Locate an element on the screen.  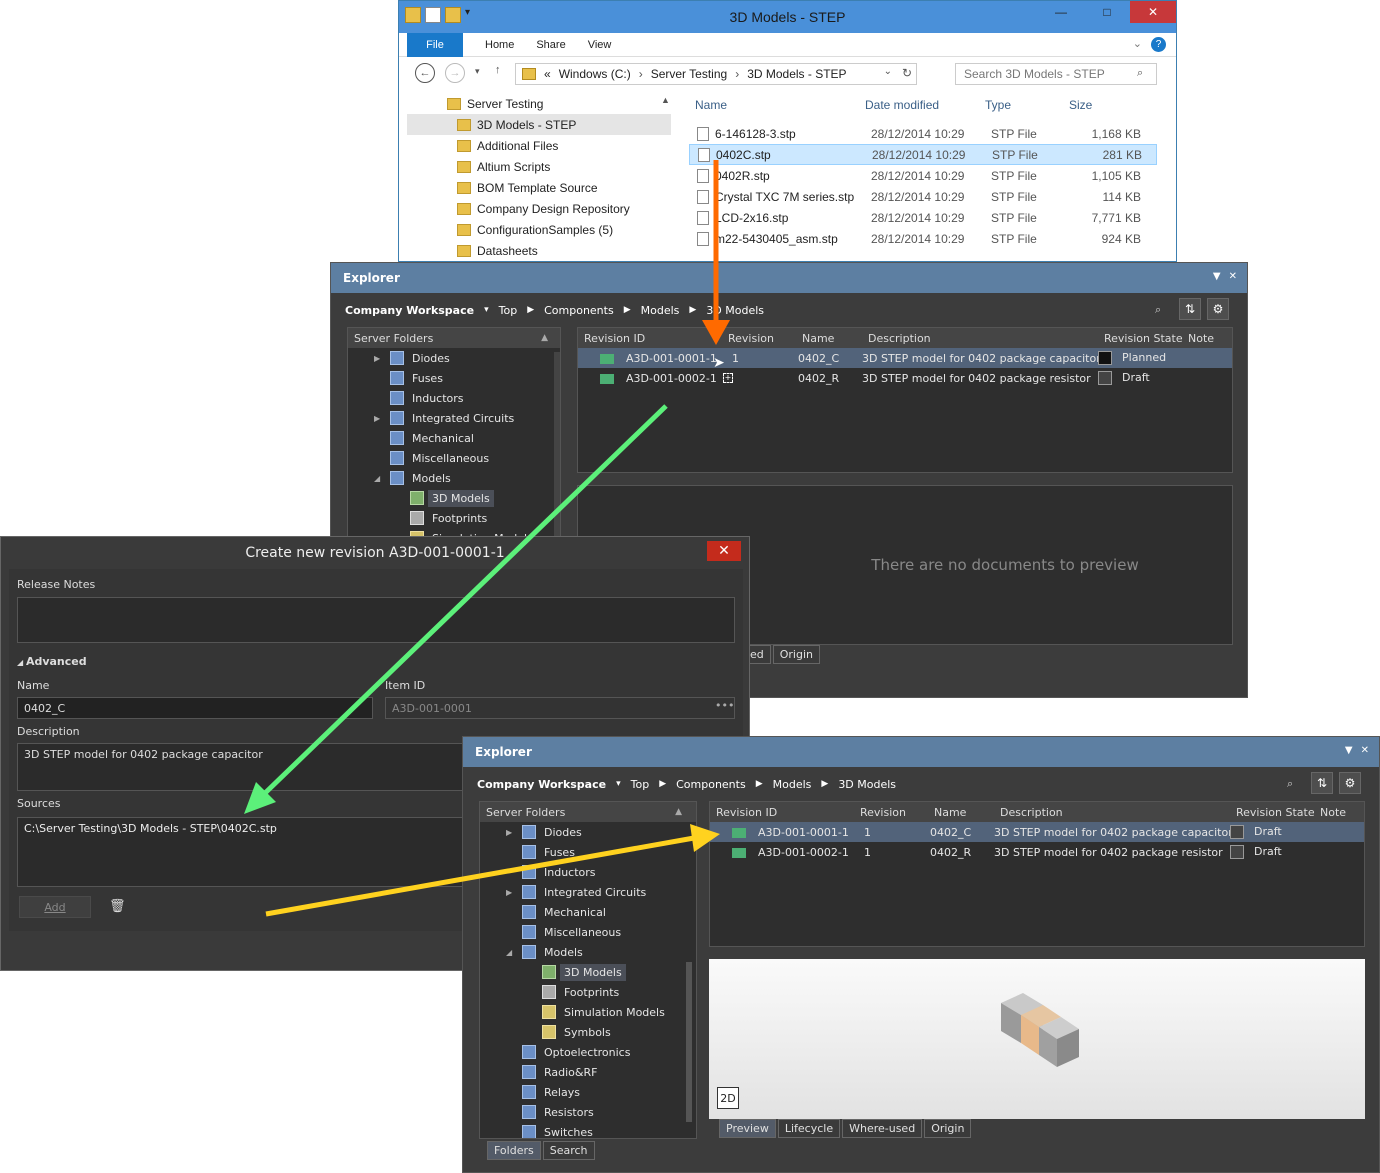
green-arrow-shaft is located at coordinates (464, 601).